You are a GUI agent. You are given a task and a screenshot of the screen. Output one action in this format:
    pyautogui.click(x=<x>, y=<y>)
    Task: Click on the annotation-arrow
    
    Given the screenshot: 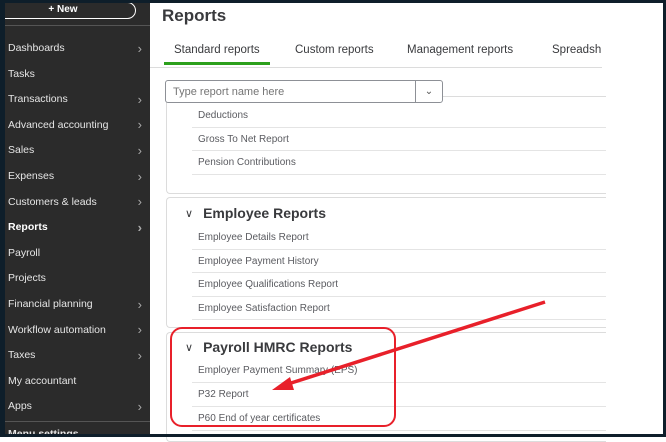 What is the action you would take?
    pyautogui.click(x=409, y=345)
    